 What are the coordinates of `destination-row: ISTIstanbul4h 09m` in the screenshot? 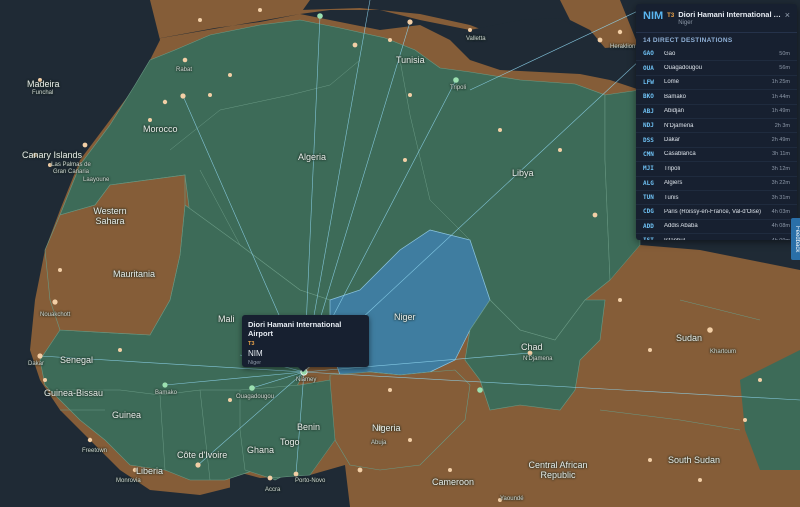 It's located at (716, 237).